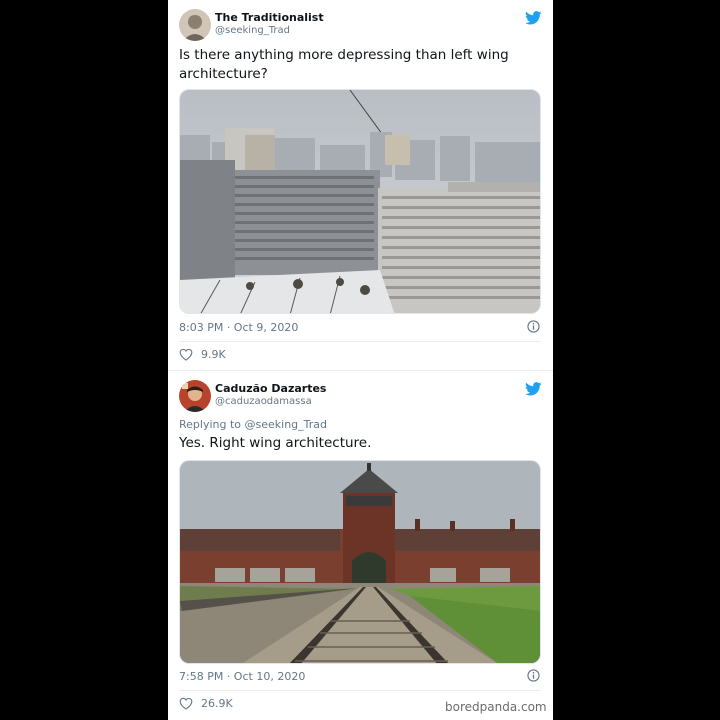 This screenshot has height=720, width=720. I want to click on like-action: 9.9K, so click(202, 354).